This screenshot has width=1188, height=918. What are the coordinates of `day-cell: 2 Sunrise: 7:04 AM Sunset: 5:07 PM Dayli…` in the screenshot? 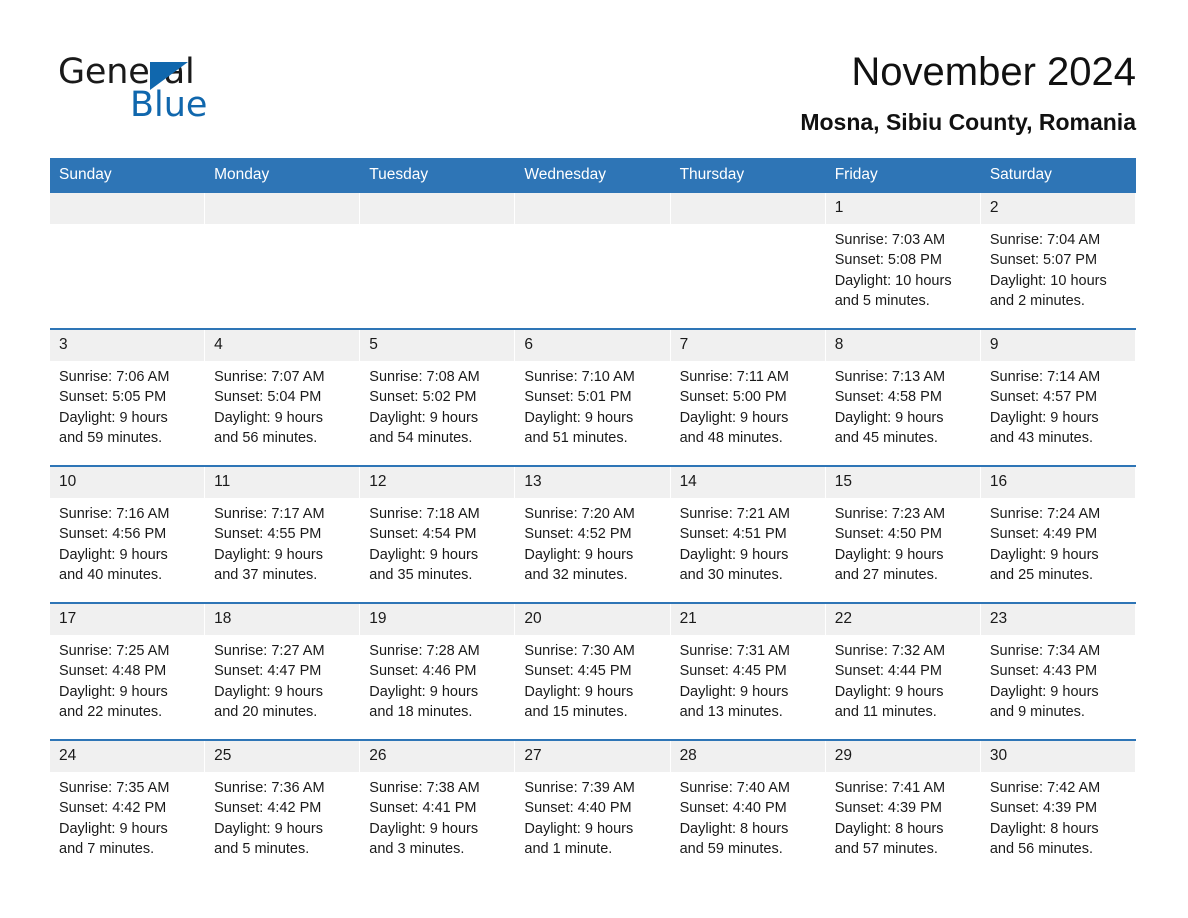 It's located at (1058, 261).